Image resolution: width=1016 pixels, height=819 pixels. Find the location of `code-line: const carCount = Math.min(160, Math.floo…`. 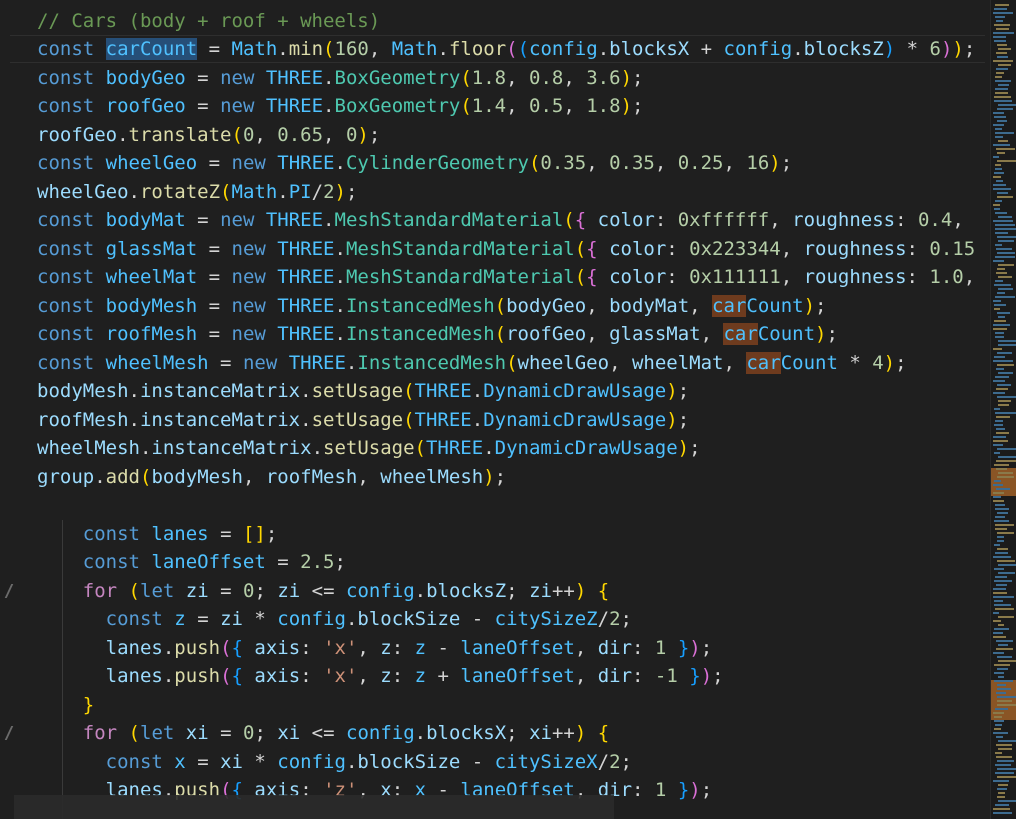

code-line: const carCount = Math.min(160, Math.floo… is located at coordinates (506, 49).